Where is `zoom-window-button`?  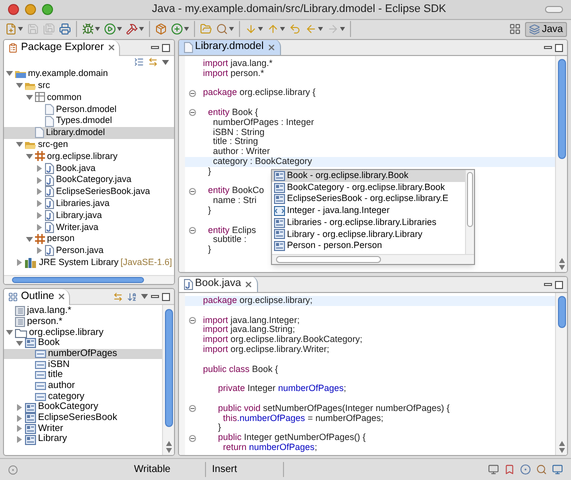
zoom-window-button is located at coordinates (47, 9).